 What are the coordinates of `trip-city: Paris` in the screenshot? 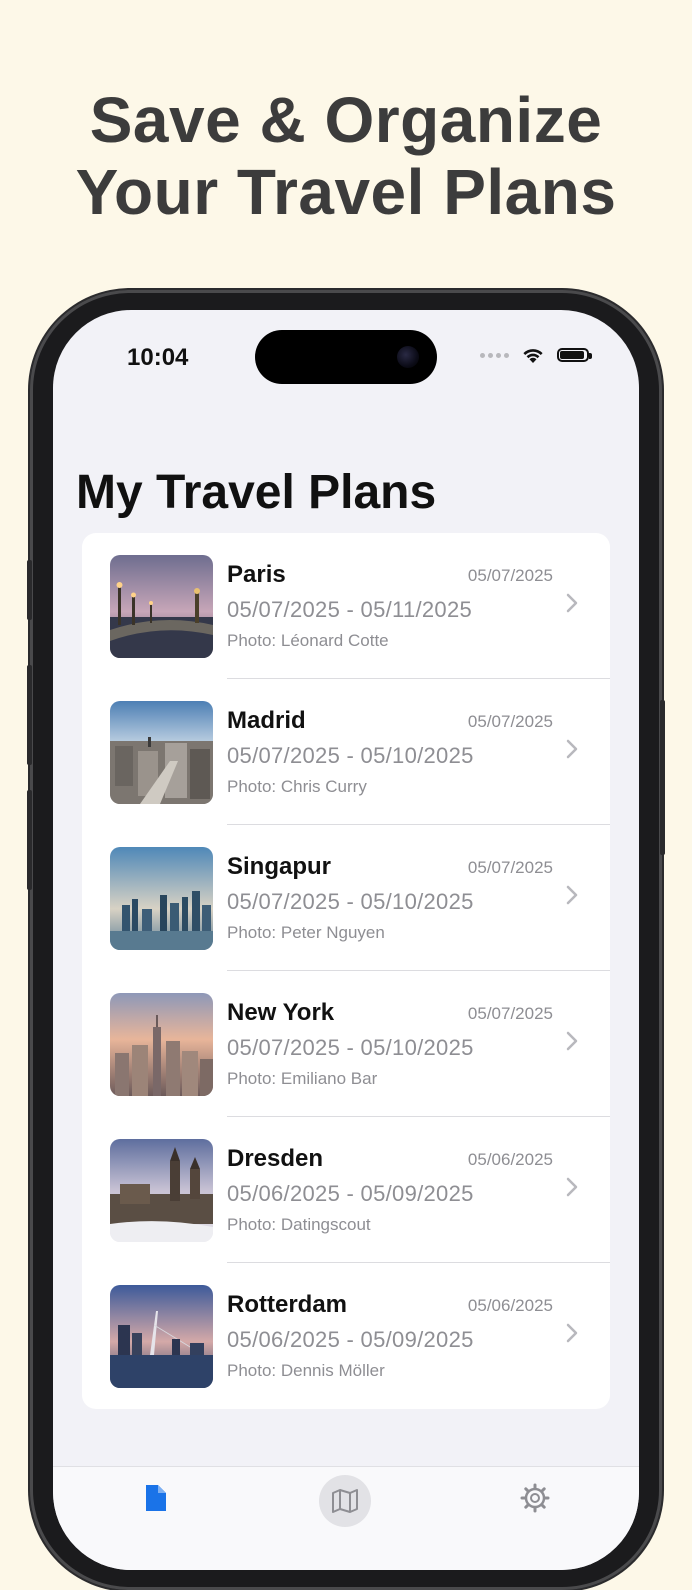 It's located at (256, 574).